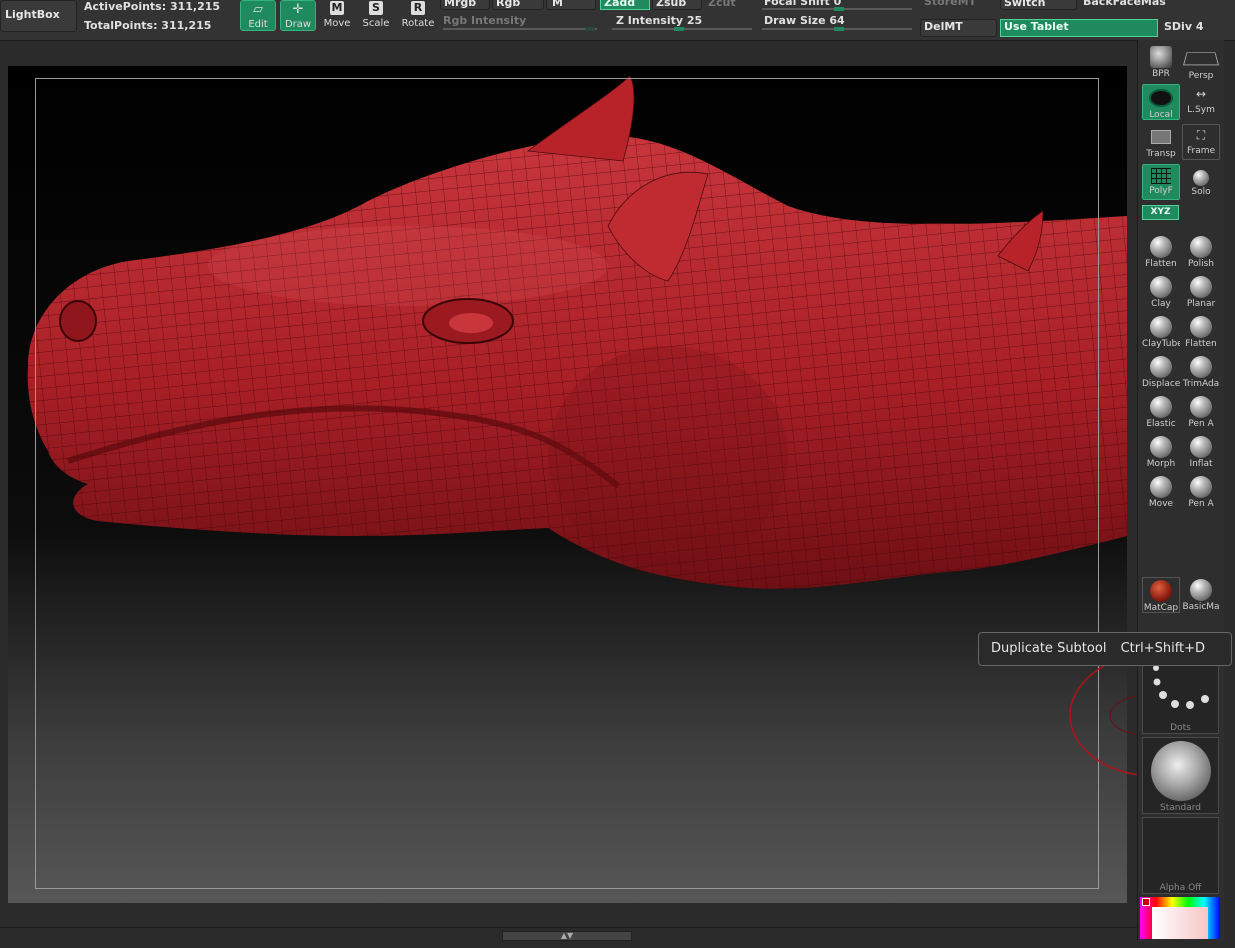 This screenshot has height=948, width=1235. Describe the element at coordinates (958, 28) in the screenshot. I see `delmt-button: DelMT` at that location.